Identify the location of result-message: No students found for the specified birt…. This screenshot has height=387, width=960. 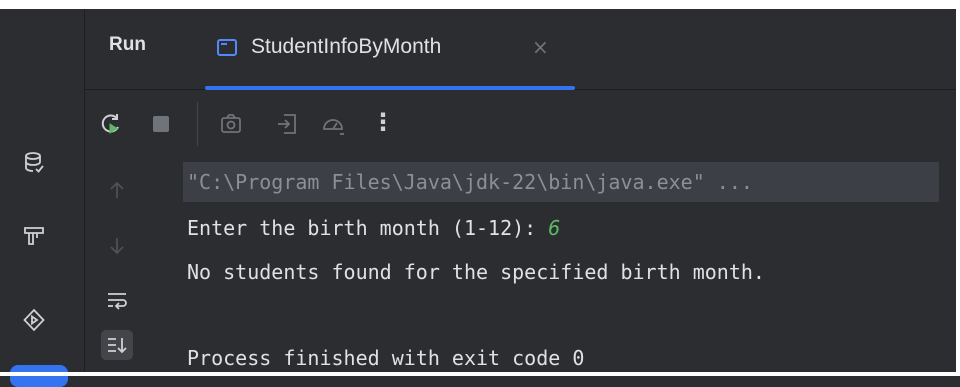
(476, 272).